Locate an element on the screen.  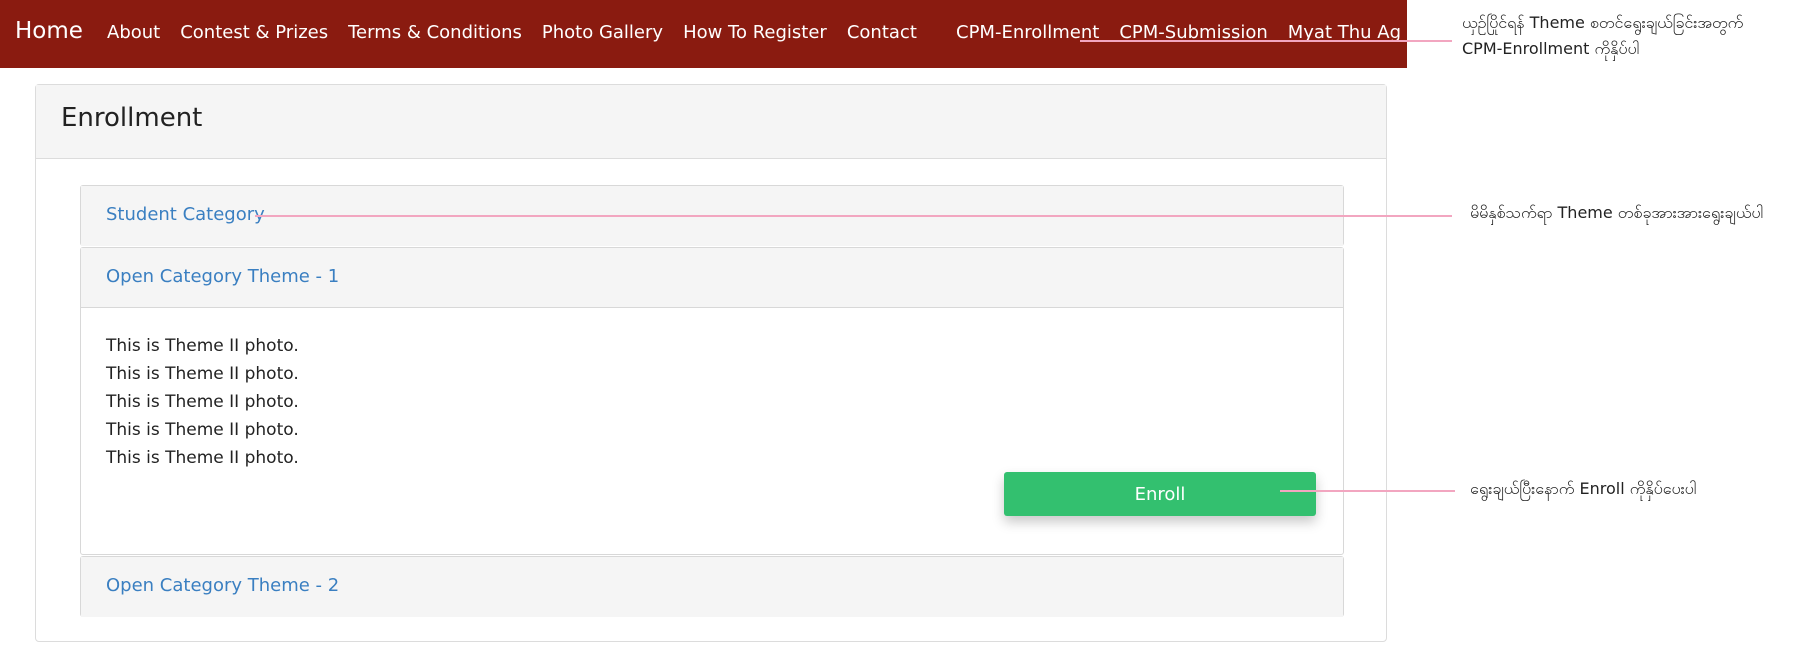
nav-gallery-link: Photo Gallery is located at coordinates (602, 32).